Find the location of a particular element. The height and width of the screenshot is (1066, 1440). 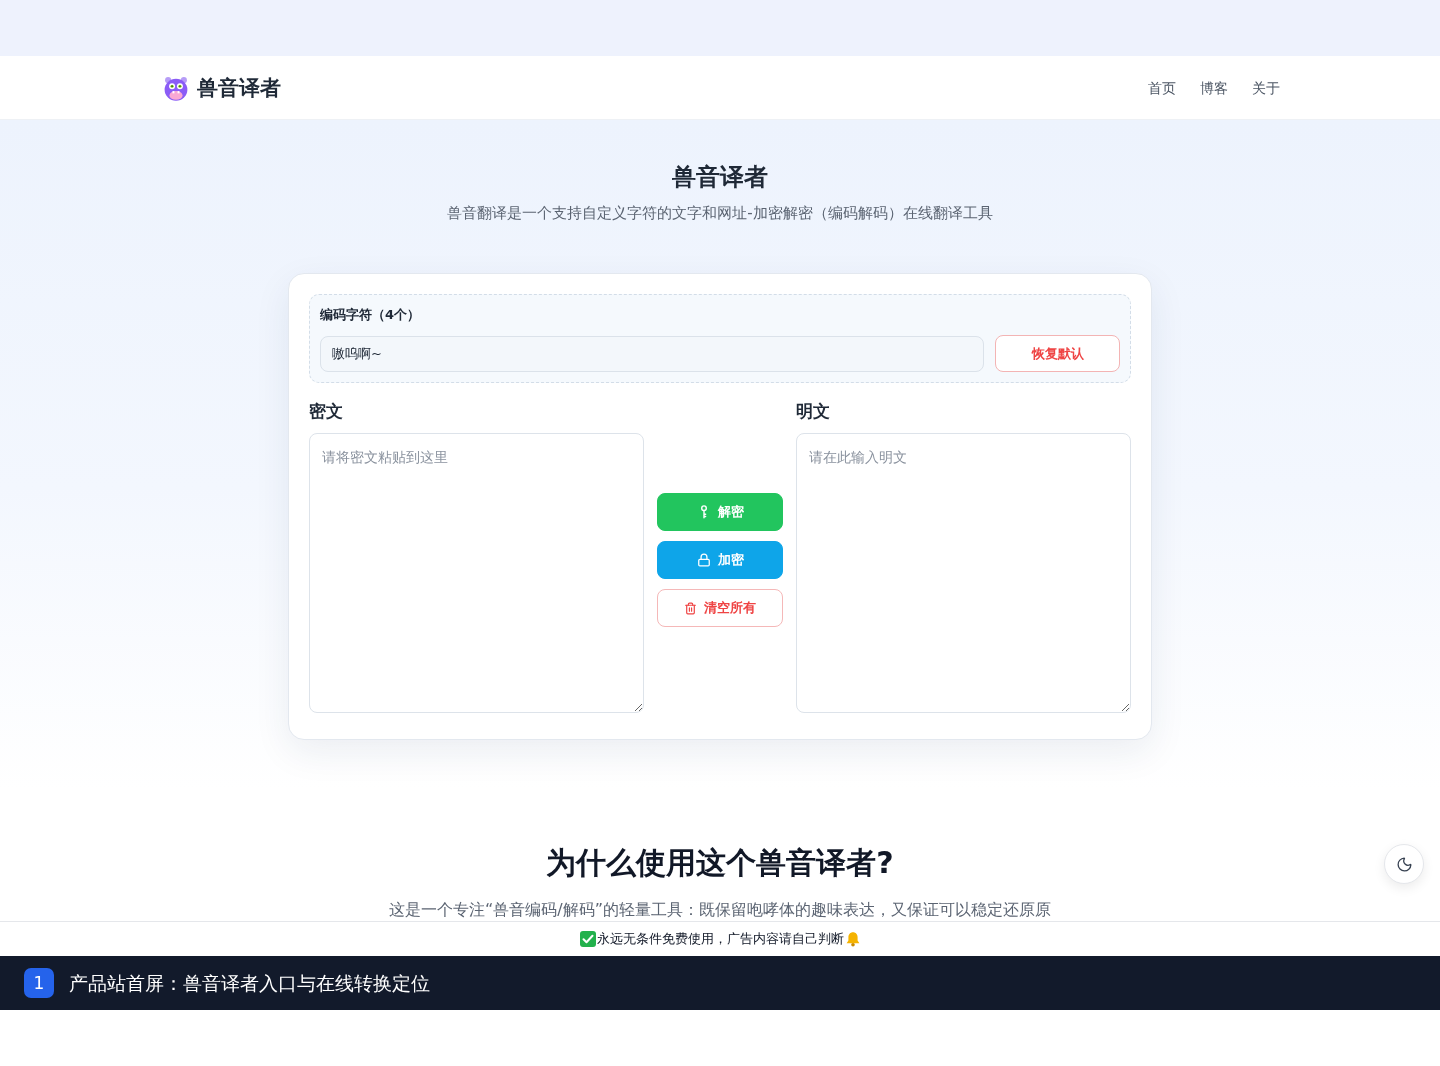

clear-button: 清空所有 is located at coordinates (720, 608).